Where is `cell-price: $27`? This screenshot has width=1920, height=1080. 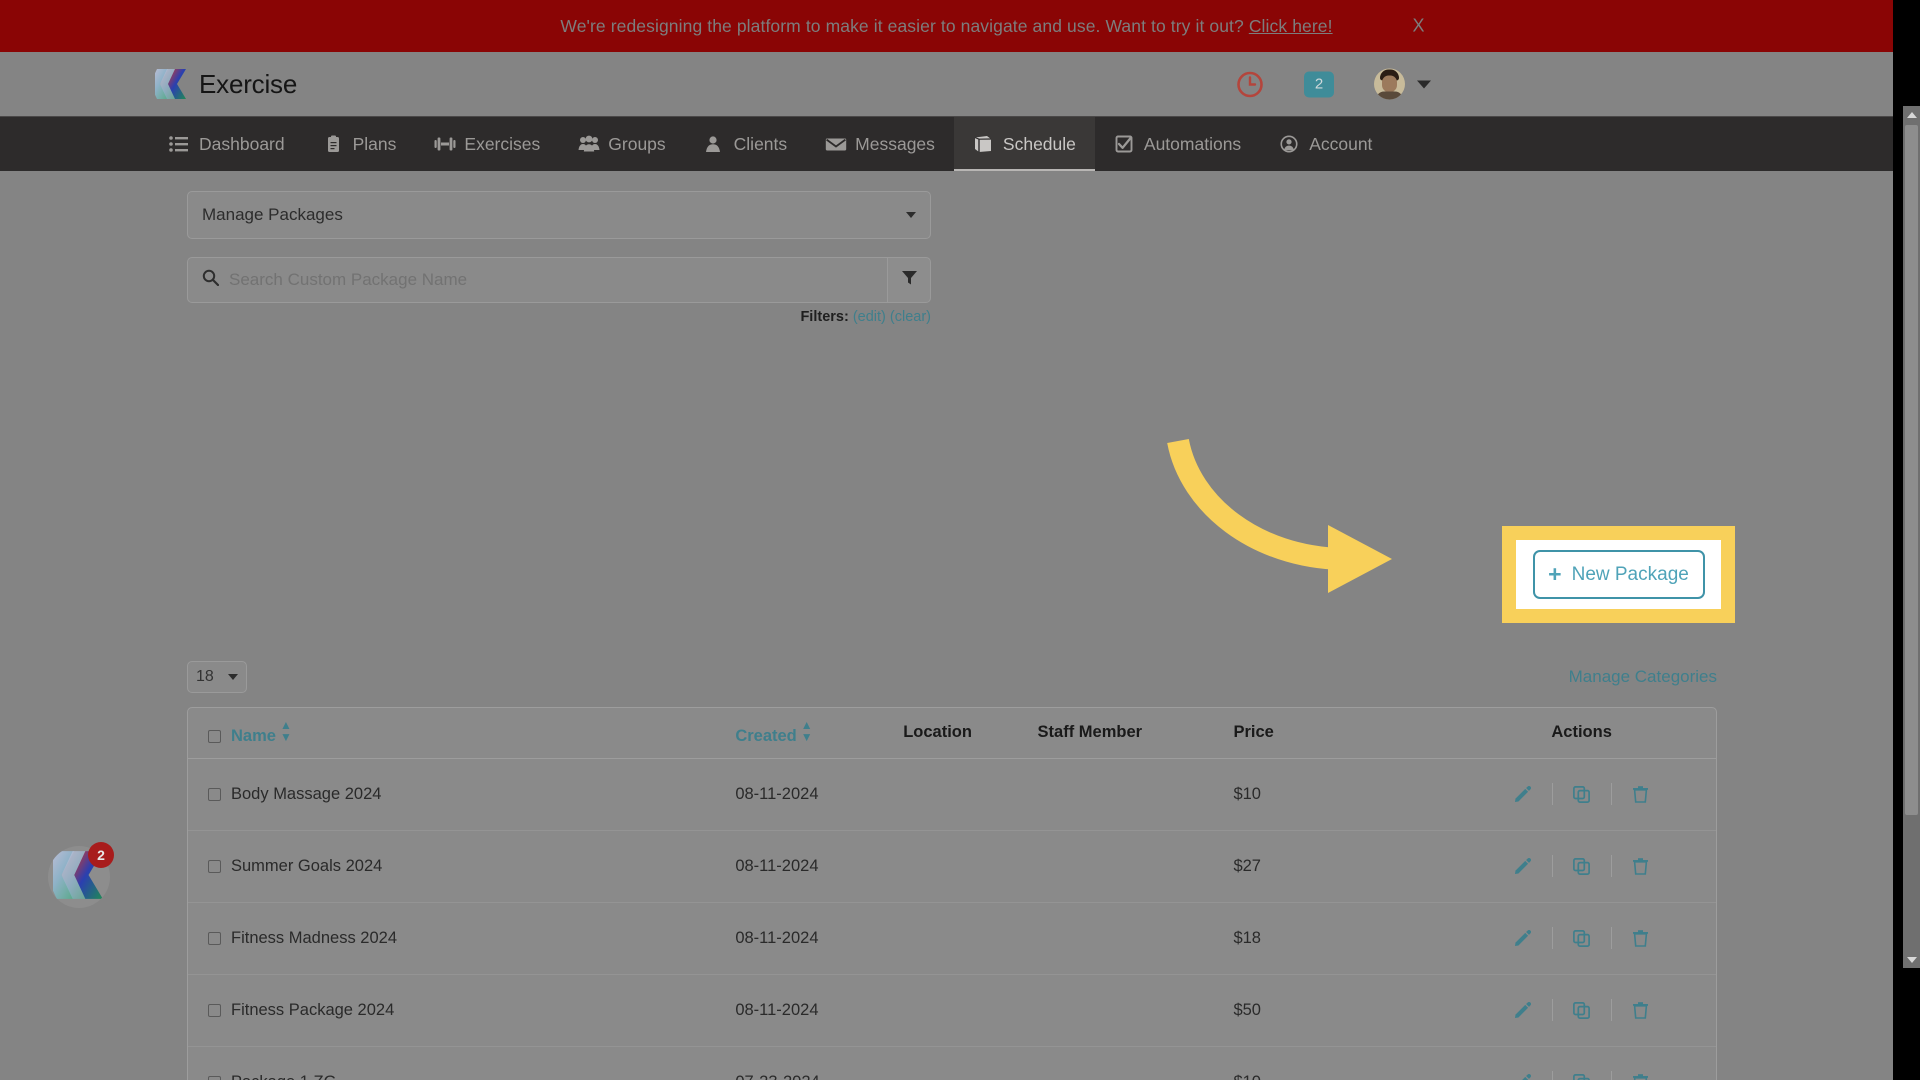 cell-price: $27 is located at coordinates (1335, 866).